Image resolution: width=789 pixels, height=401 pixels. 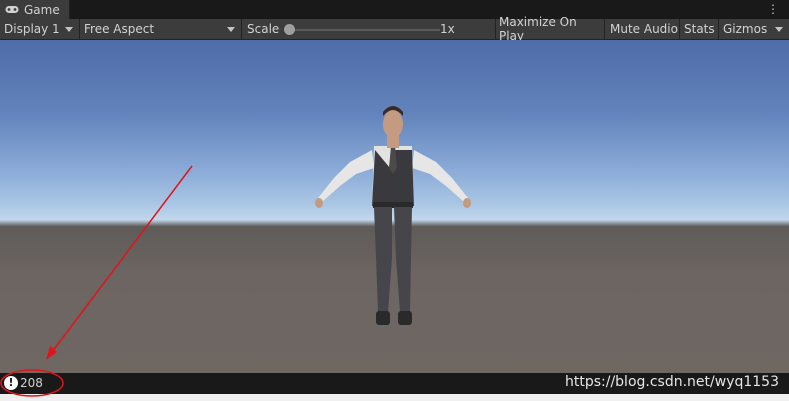 What do you see at coordinates (161, 29) in the screenshot?
I see `aspect-dropdown: Free Aspect` at bounding box center [161, 29].